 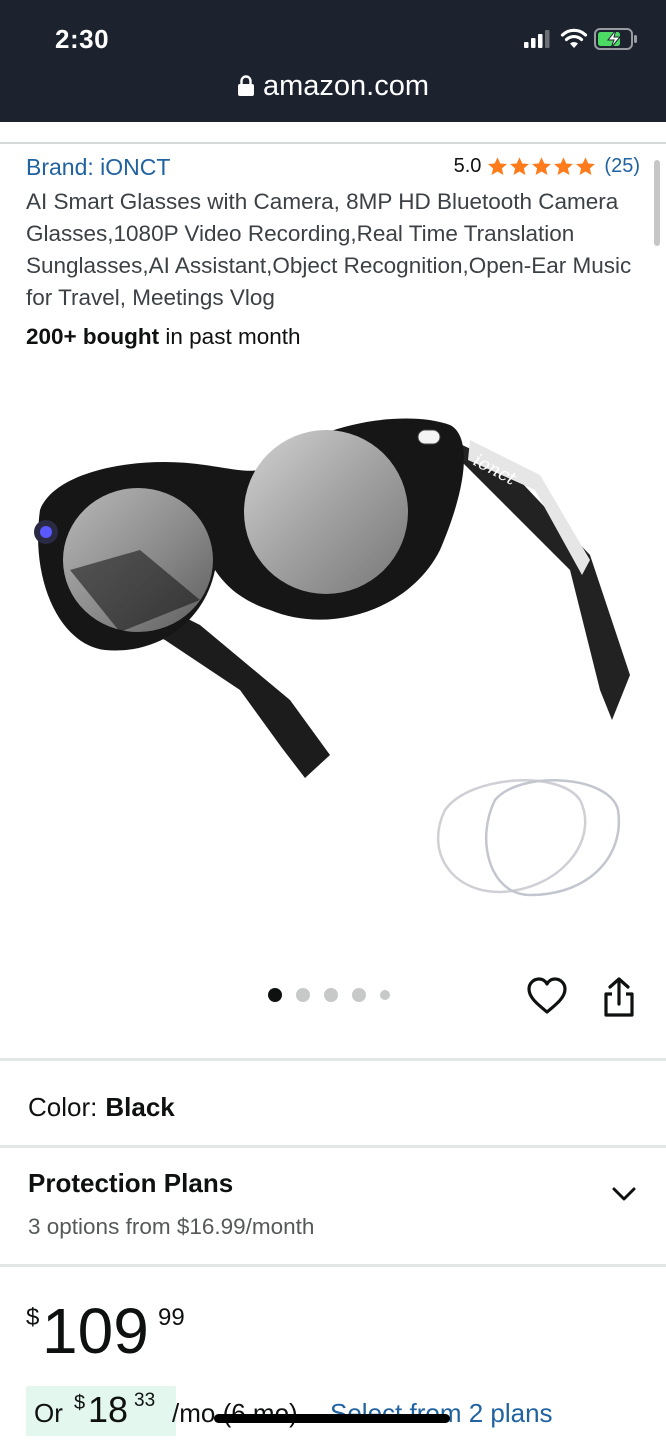 What do you see at coordinates (145, 1400) in the screenshot?
I see `monthly-fraction: 33` at bounding box center [145, 1400].